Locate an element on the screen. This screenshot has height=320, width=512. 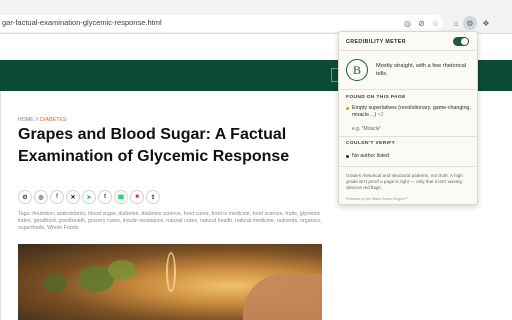
share-buttons: ⚙ ◎ f ✕ ➤ t ☎ ■ ⇪ is located at coordinates (89, 197).